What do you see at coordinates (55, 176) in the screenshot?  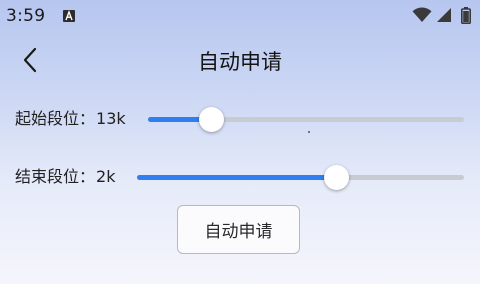 I see `end-rank-label-text: 结束段位：` at bounding box center [55, 176].